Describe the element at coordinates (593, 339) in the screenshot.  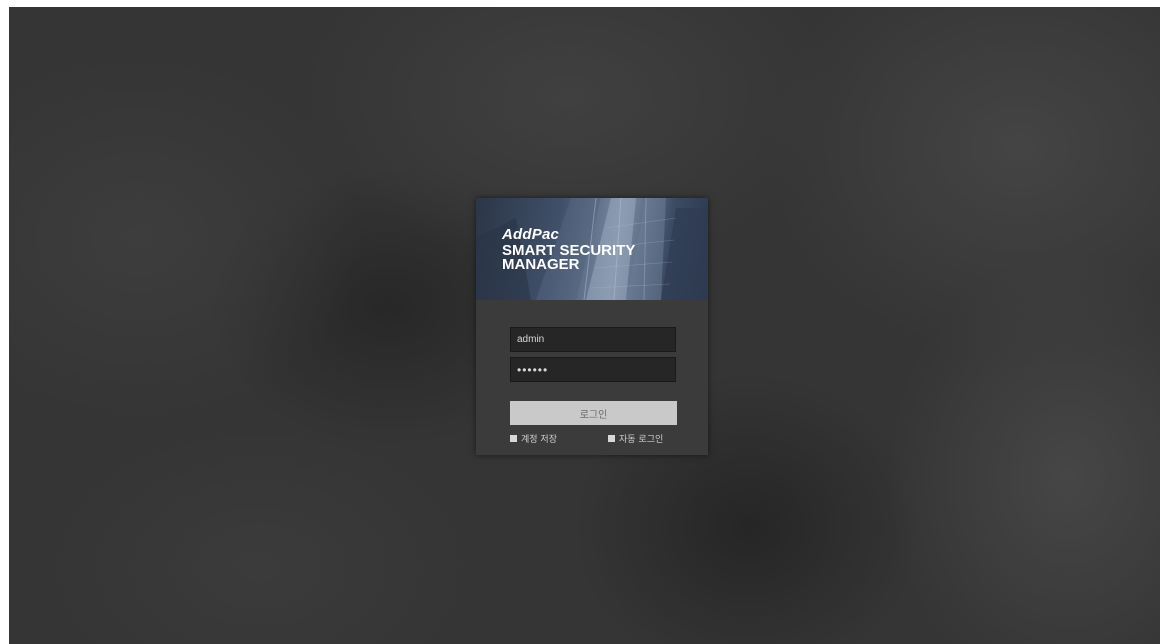
I see `username-input` at that location.